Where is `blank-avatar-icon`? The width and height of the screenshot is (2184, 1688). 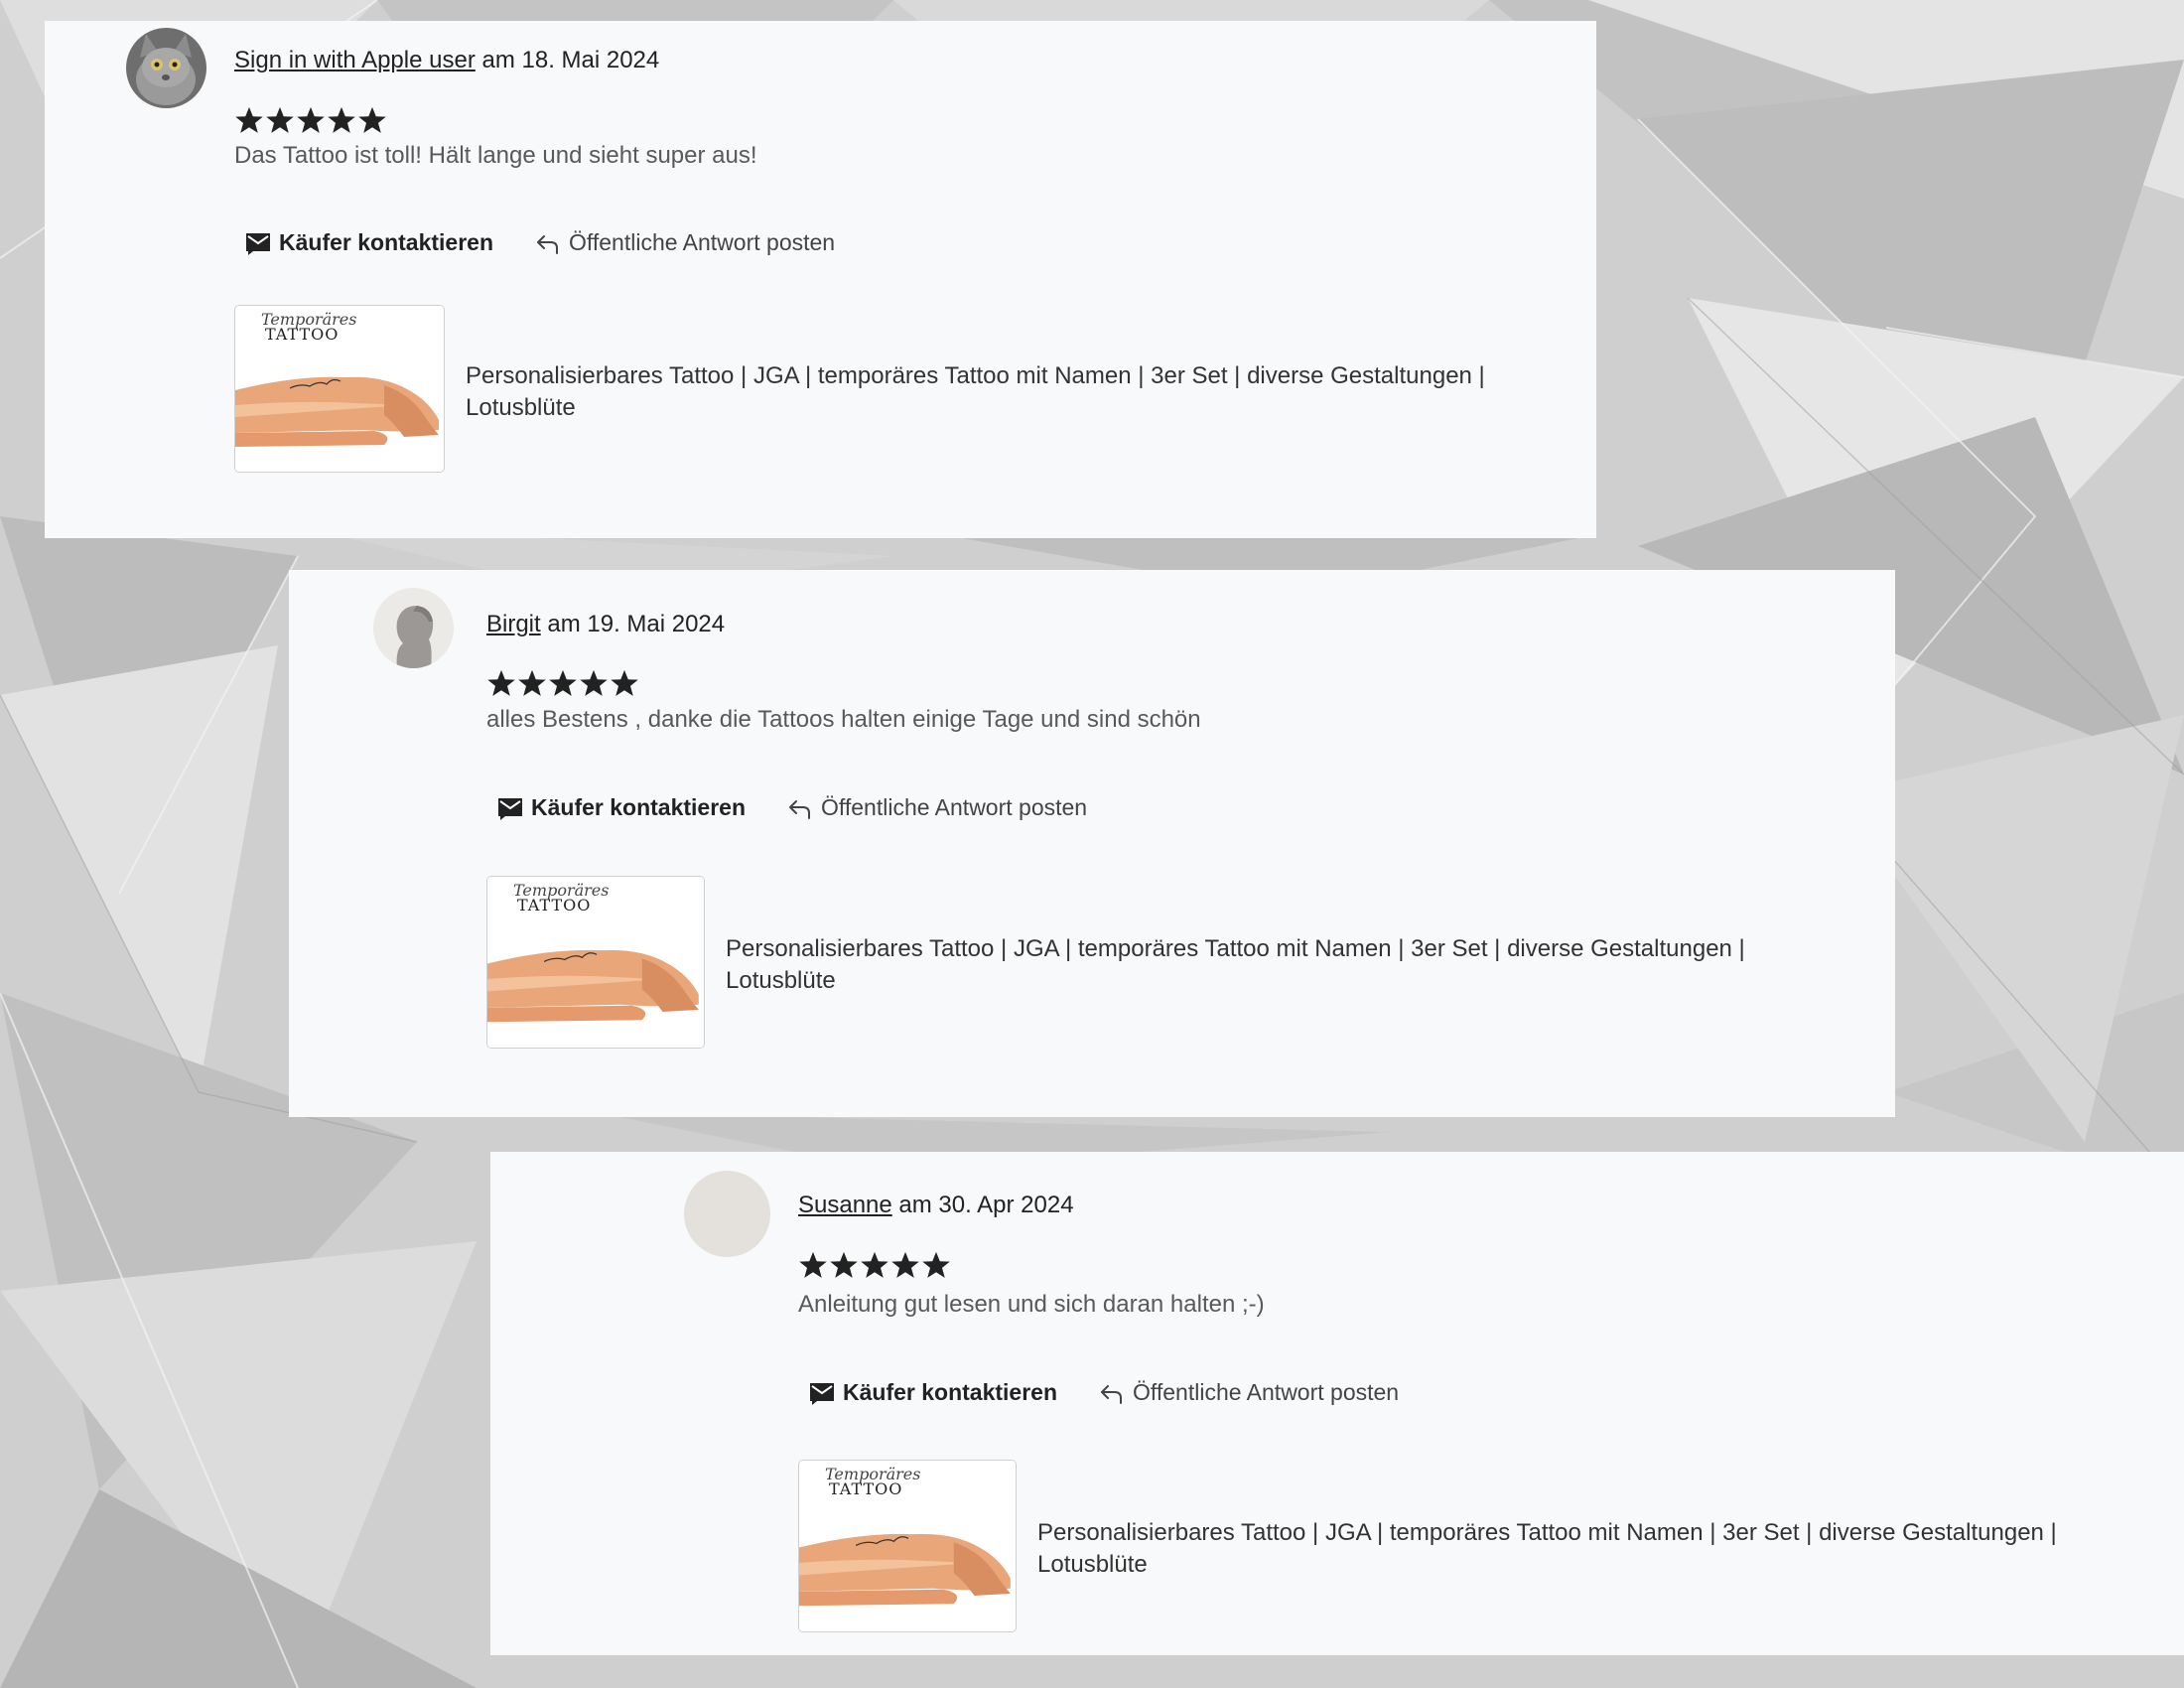
blank-avatar-icon is located at coordinates (727, 1214).